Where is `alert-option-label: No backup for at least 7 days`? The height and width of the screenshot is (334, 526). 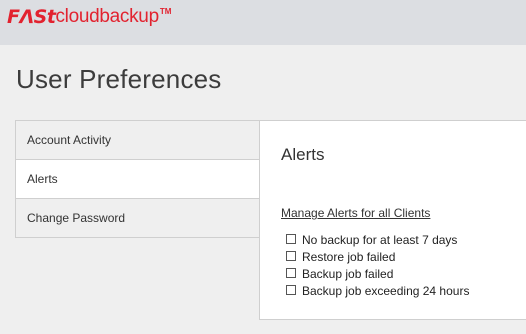 alert-option-label: No backup for at least 7 days is located at coordinates (380, 239).